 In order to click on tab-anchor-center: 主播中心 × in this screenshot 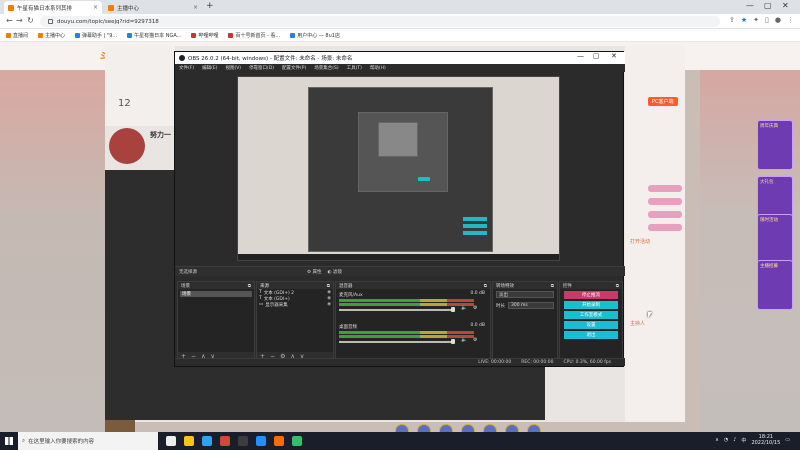, I will do `click(153, 7)`.